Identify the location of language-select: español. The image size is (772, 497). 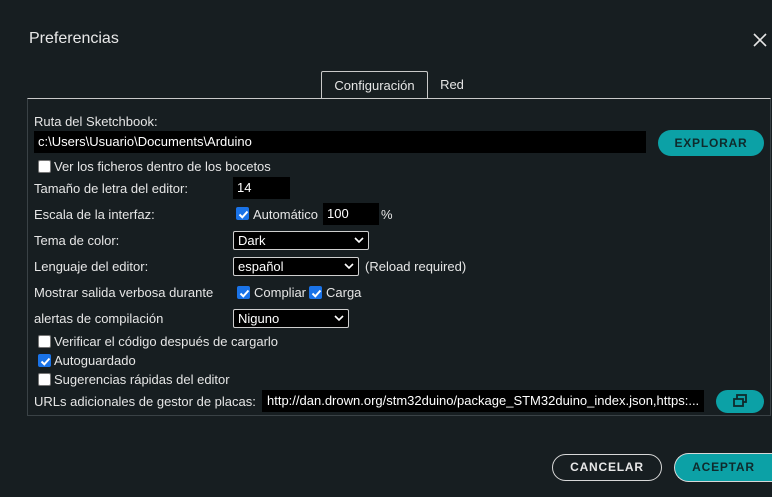
(296, 266).